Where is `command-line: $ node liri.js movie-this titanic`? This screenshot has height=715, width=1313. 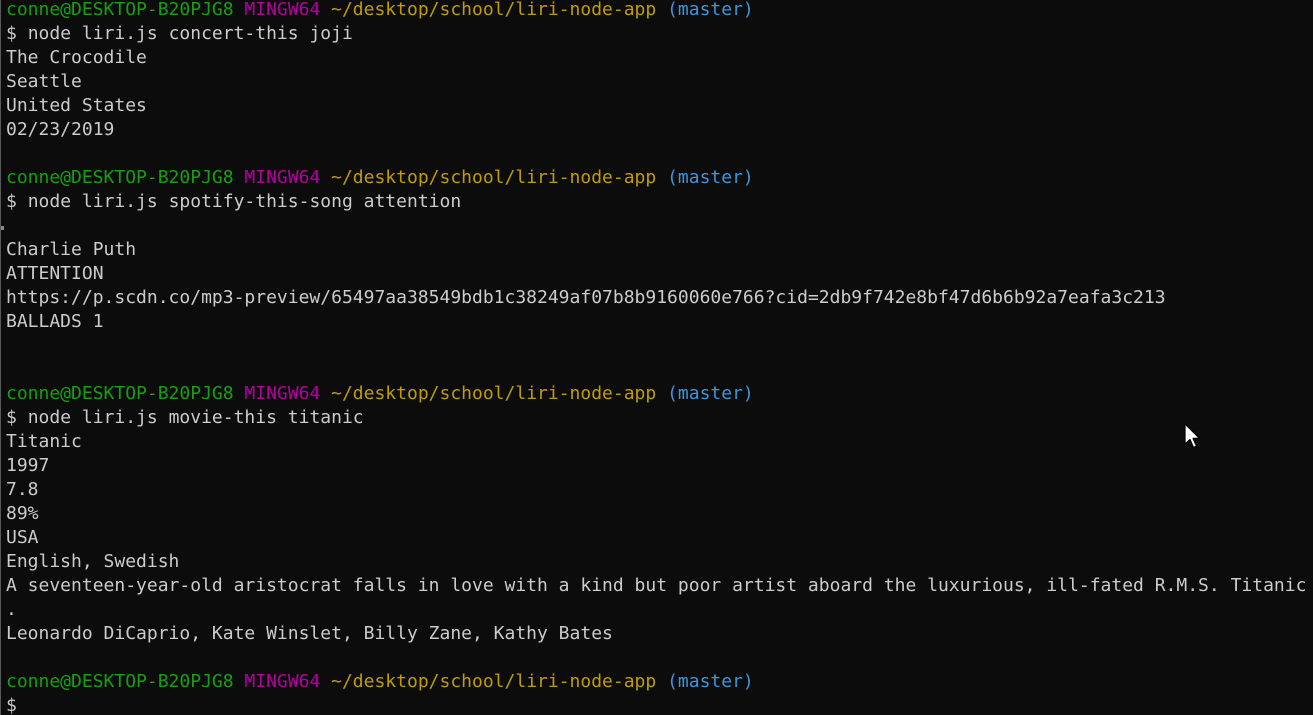
command-line: $ node liri.js movie-this titanic is located at coordinates (659, 418).